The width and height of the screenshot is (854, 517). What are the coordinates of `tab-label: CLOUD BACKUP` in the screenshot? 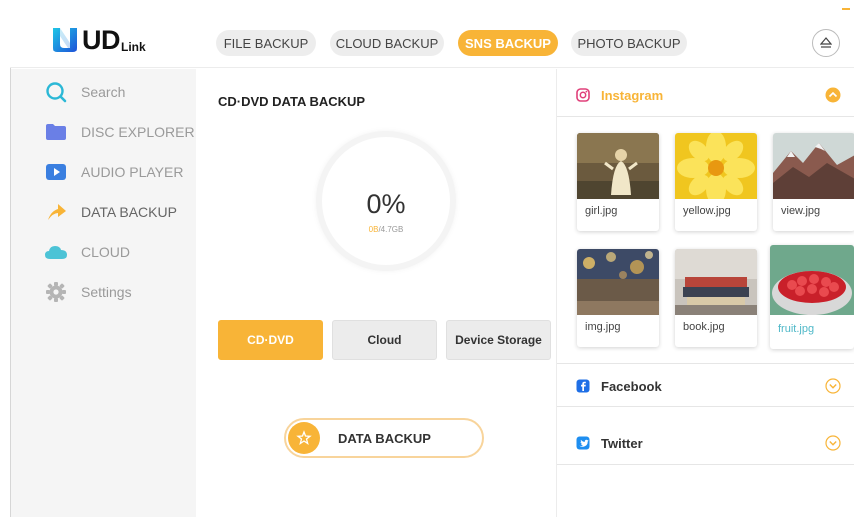 It's located at (387, 43).